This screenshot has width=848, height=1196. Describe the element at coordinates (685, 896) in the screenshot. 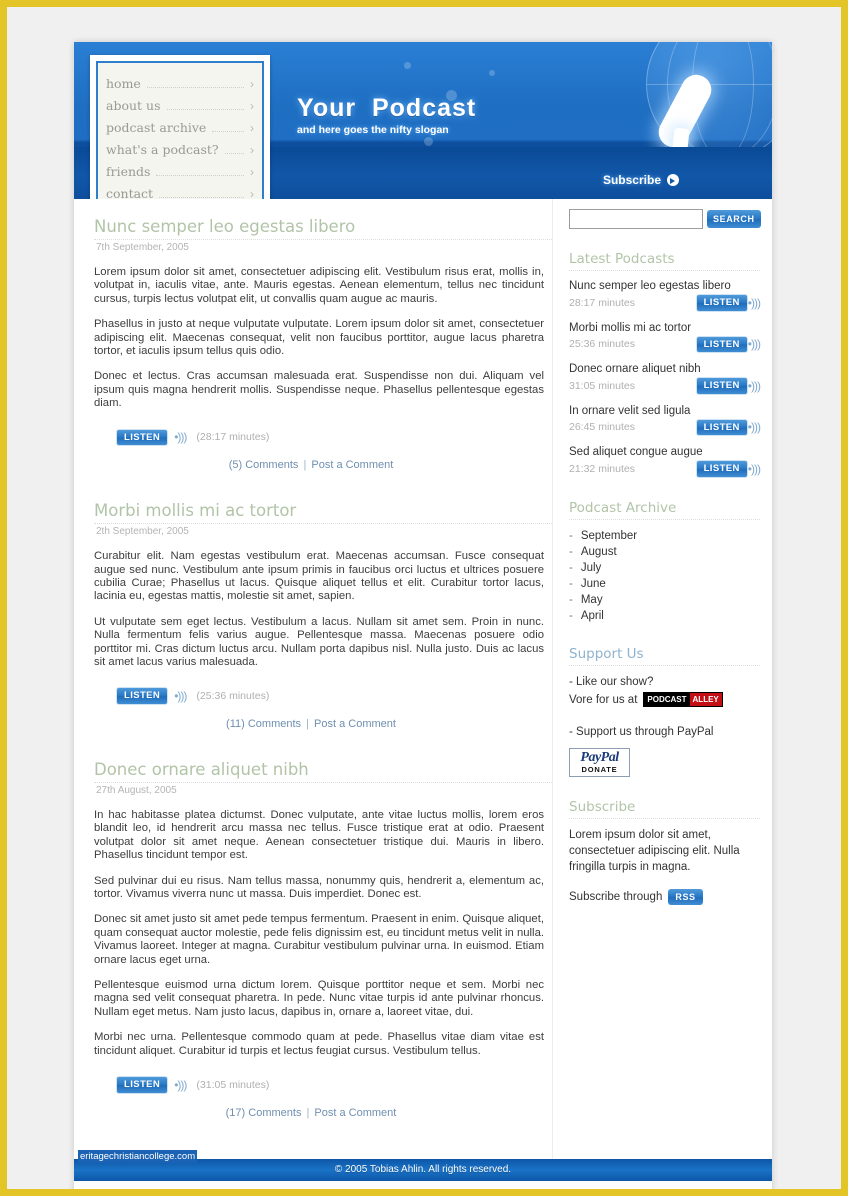

I see `rss-button: RSS` at that location.